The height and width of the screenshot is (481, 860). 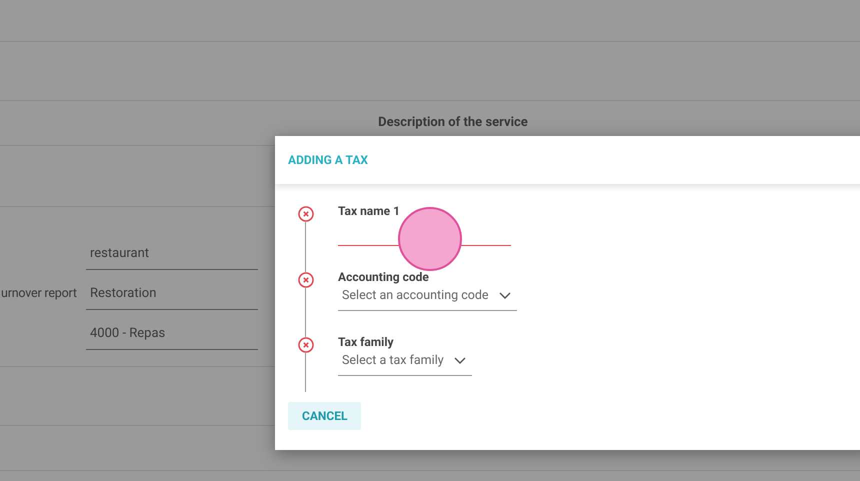 I want to click on cancel-button: CANCEL, so click(x=325, y=416).